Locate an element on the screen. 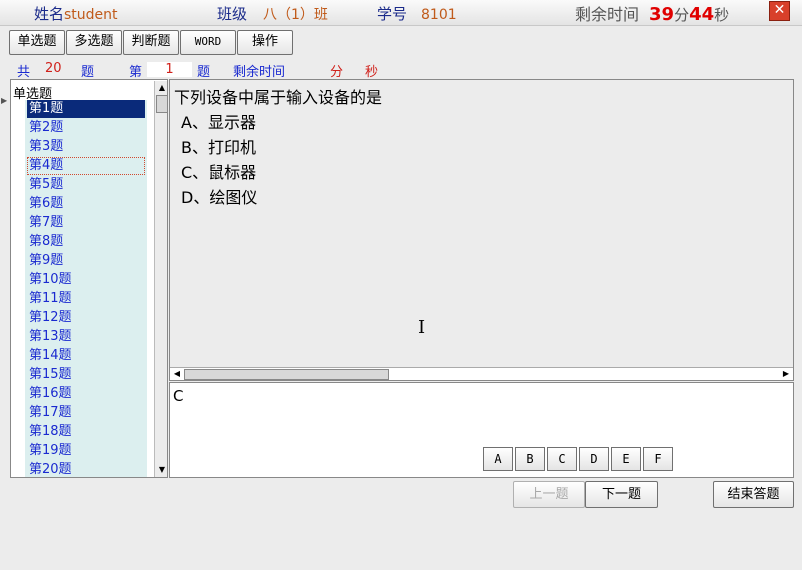  answer-panel: C A B C D E F is located at coordinates (481, 430).